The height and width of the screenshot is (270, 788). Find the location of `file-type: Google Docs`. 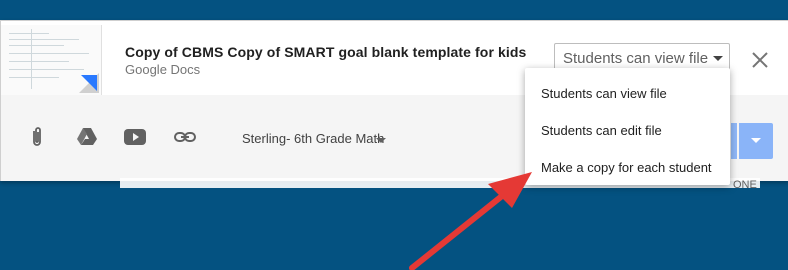

file-type: Google Docs is located at coordinates (163, 69).